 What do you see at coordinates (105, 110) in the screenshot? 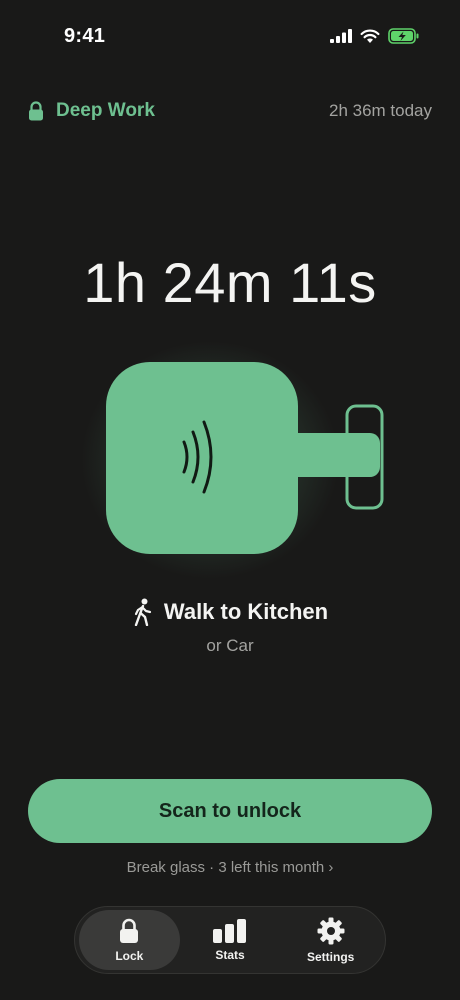
I see `focus-mode-label: Deep Work` at bounding box center [105, 110].